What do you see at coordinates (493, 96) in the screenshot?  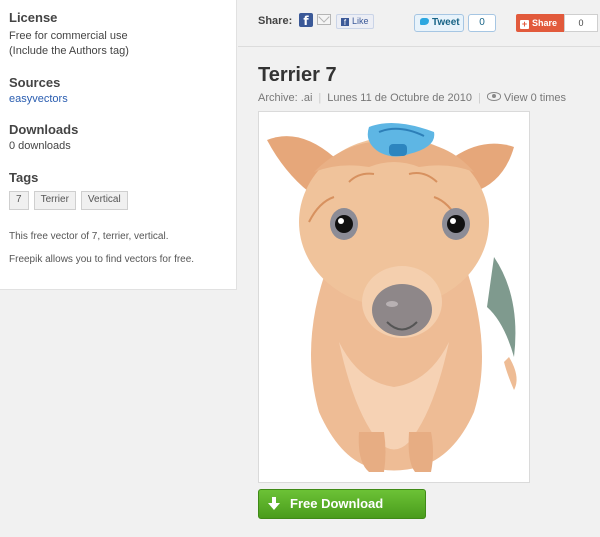 I see `eye-icon` at bounding box center [493, 96].